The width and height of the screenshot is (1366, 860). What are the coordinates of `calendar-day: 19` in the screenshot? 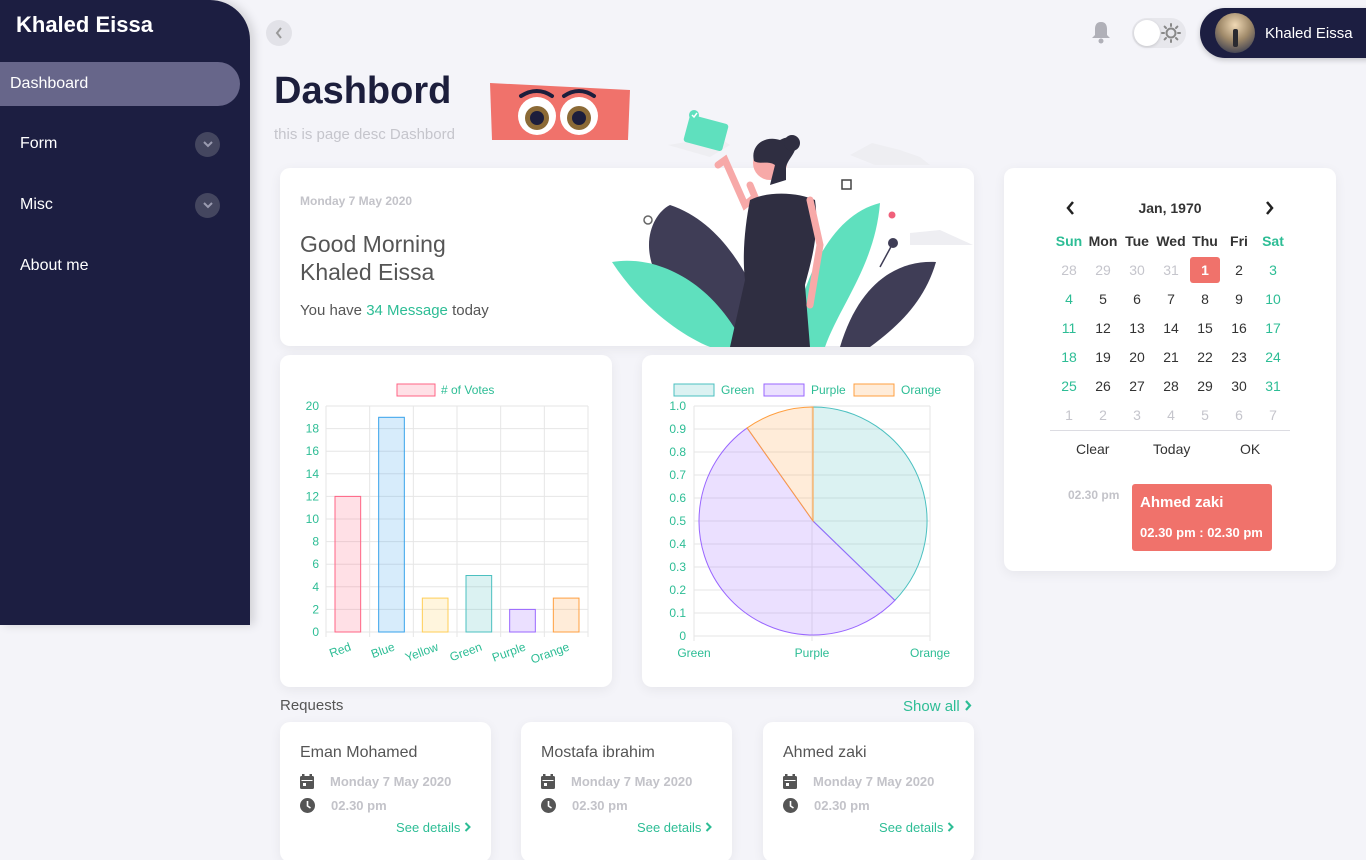 It's located at (1103, 357).